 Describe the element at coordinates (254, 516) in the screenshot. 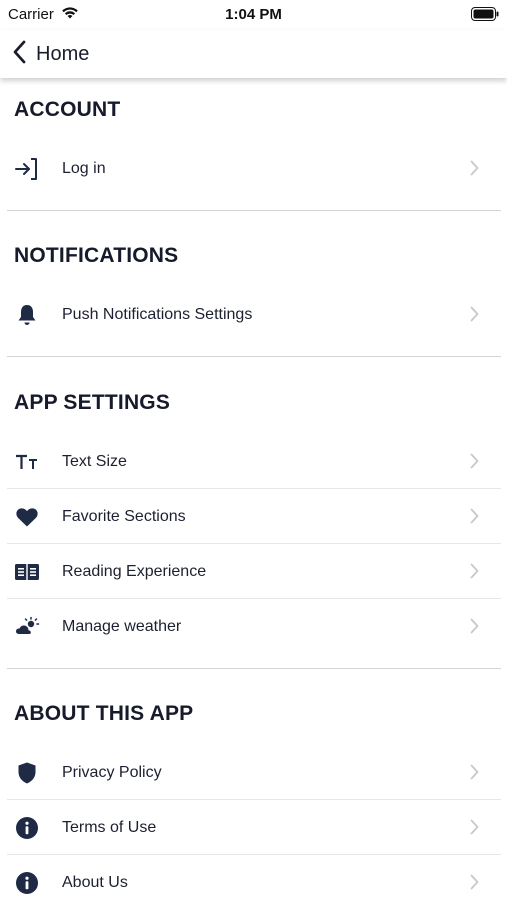

I see `row-favorite-sections: Favorite Sections` at that location.